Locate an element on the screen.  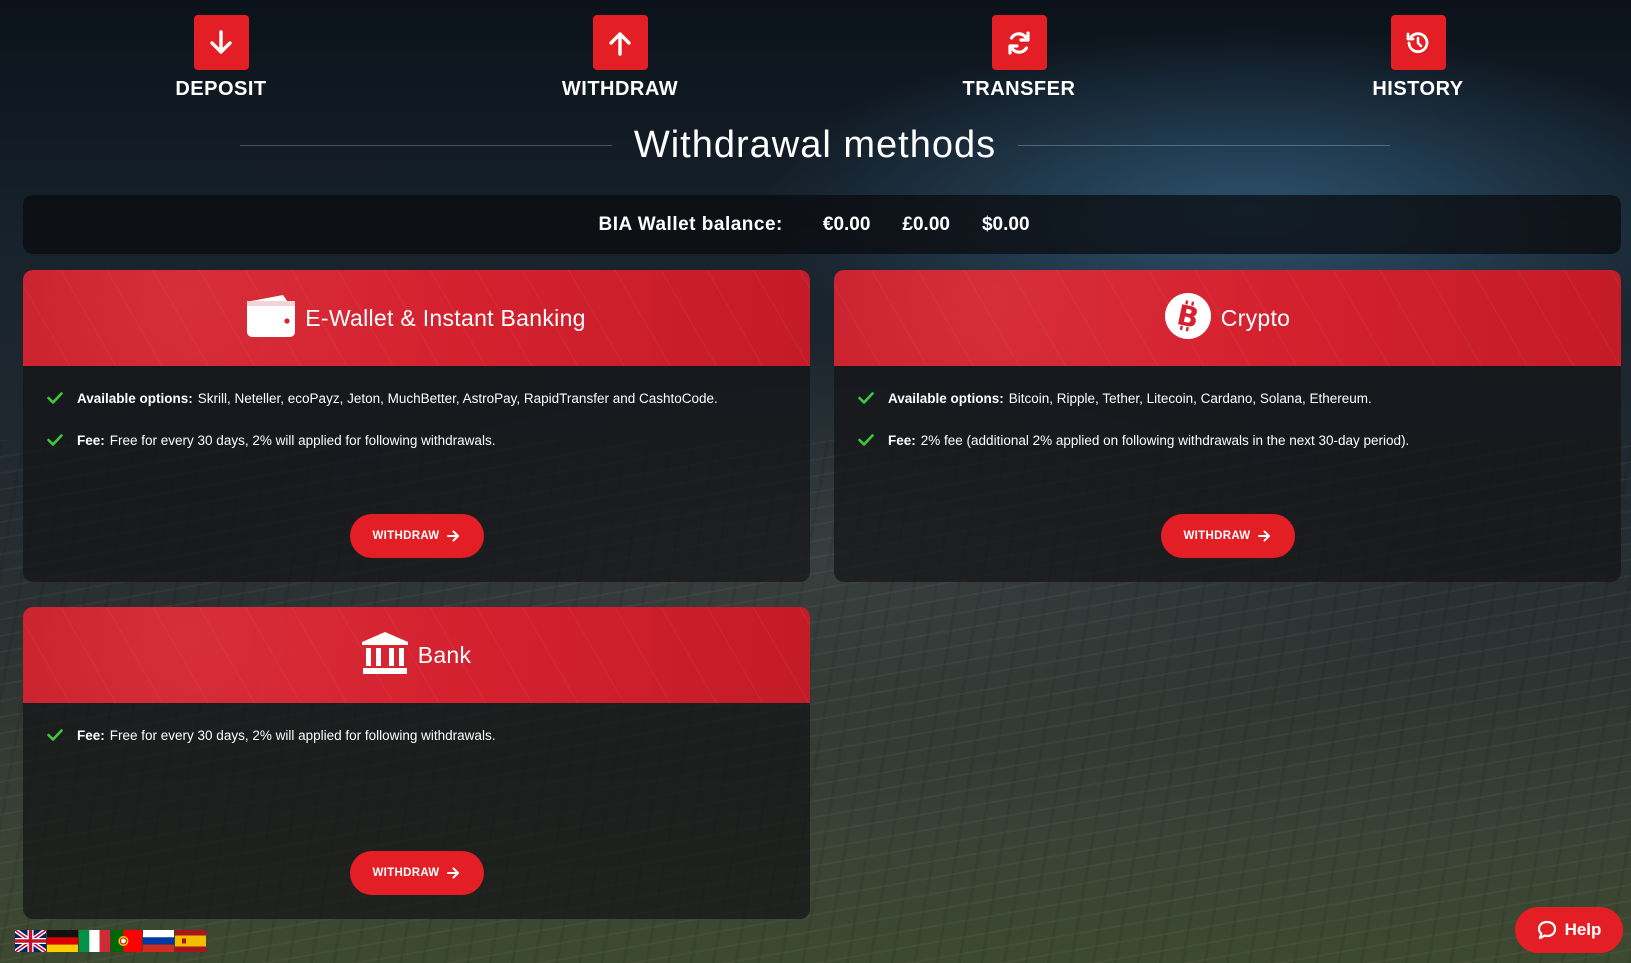
flag-portugal-icon is located at coordinates (126, 941).